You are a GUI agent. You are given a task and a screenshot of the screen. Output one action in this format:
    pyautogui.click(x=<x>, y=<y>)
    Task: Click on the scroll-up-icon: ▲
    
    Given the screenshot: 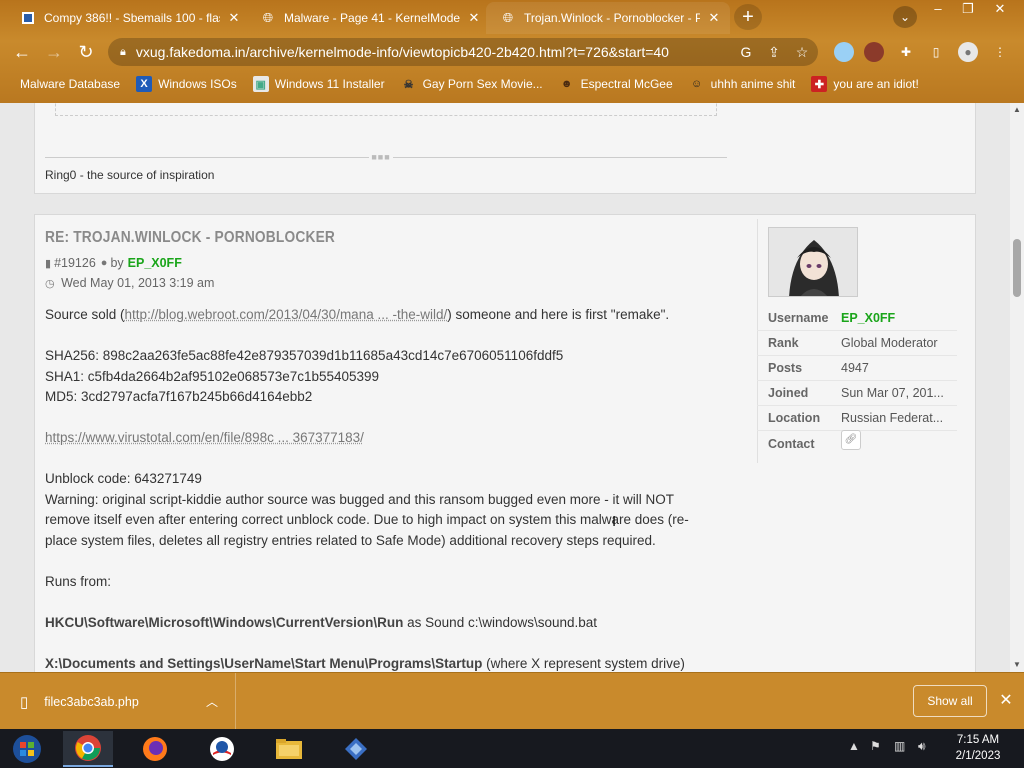 What is the action you would take?
    pyautogui.click(x=1017, y=110)
    